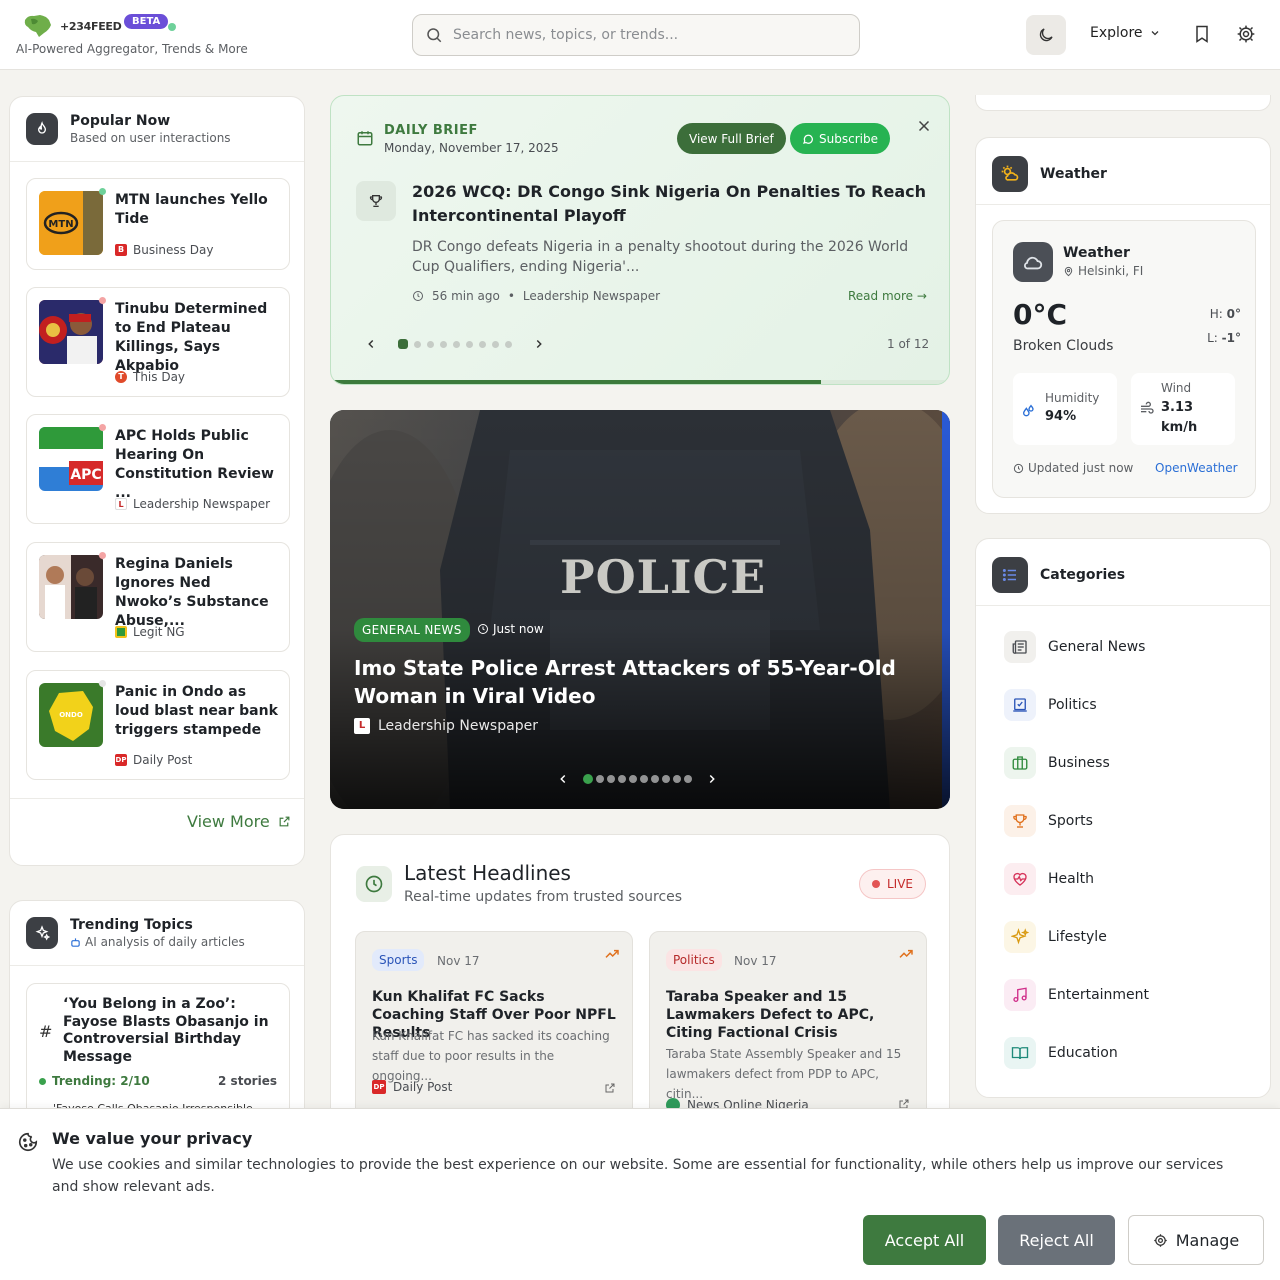 The width and height of the screenshot is (1280, 1280). Describe the element at coordinates (1202, 34) in the screenshot. I see `bookmarks-button` at that location.